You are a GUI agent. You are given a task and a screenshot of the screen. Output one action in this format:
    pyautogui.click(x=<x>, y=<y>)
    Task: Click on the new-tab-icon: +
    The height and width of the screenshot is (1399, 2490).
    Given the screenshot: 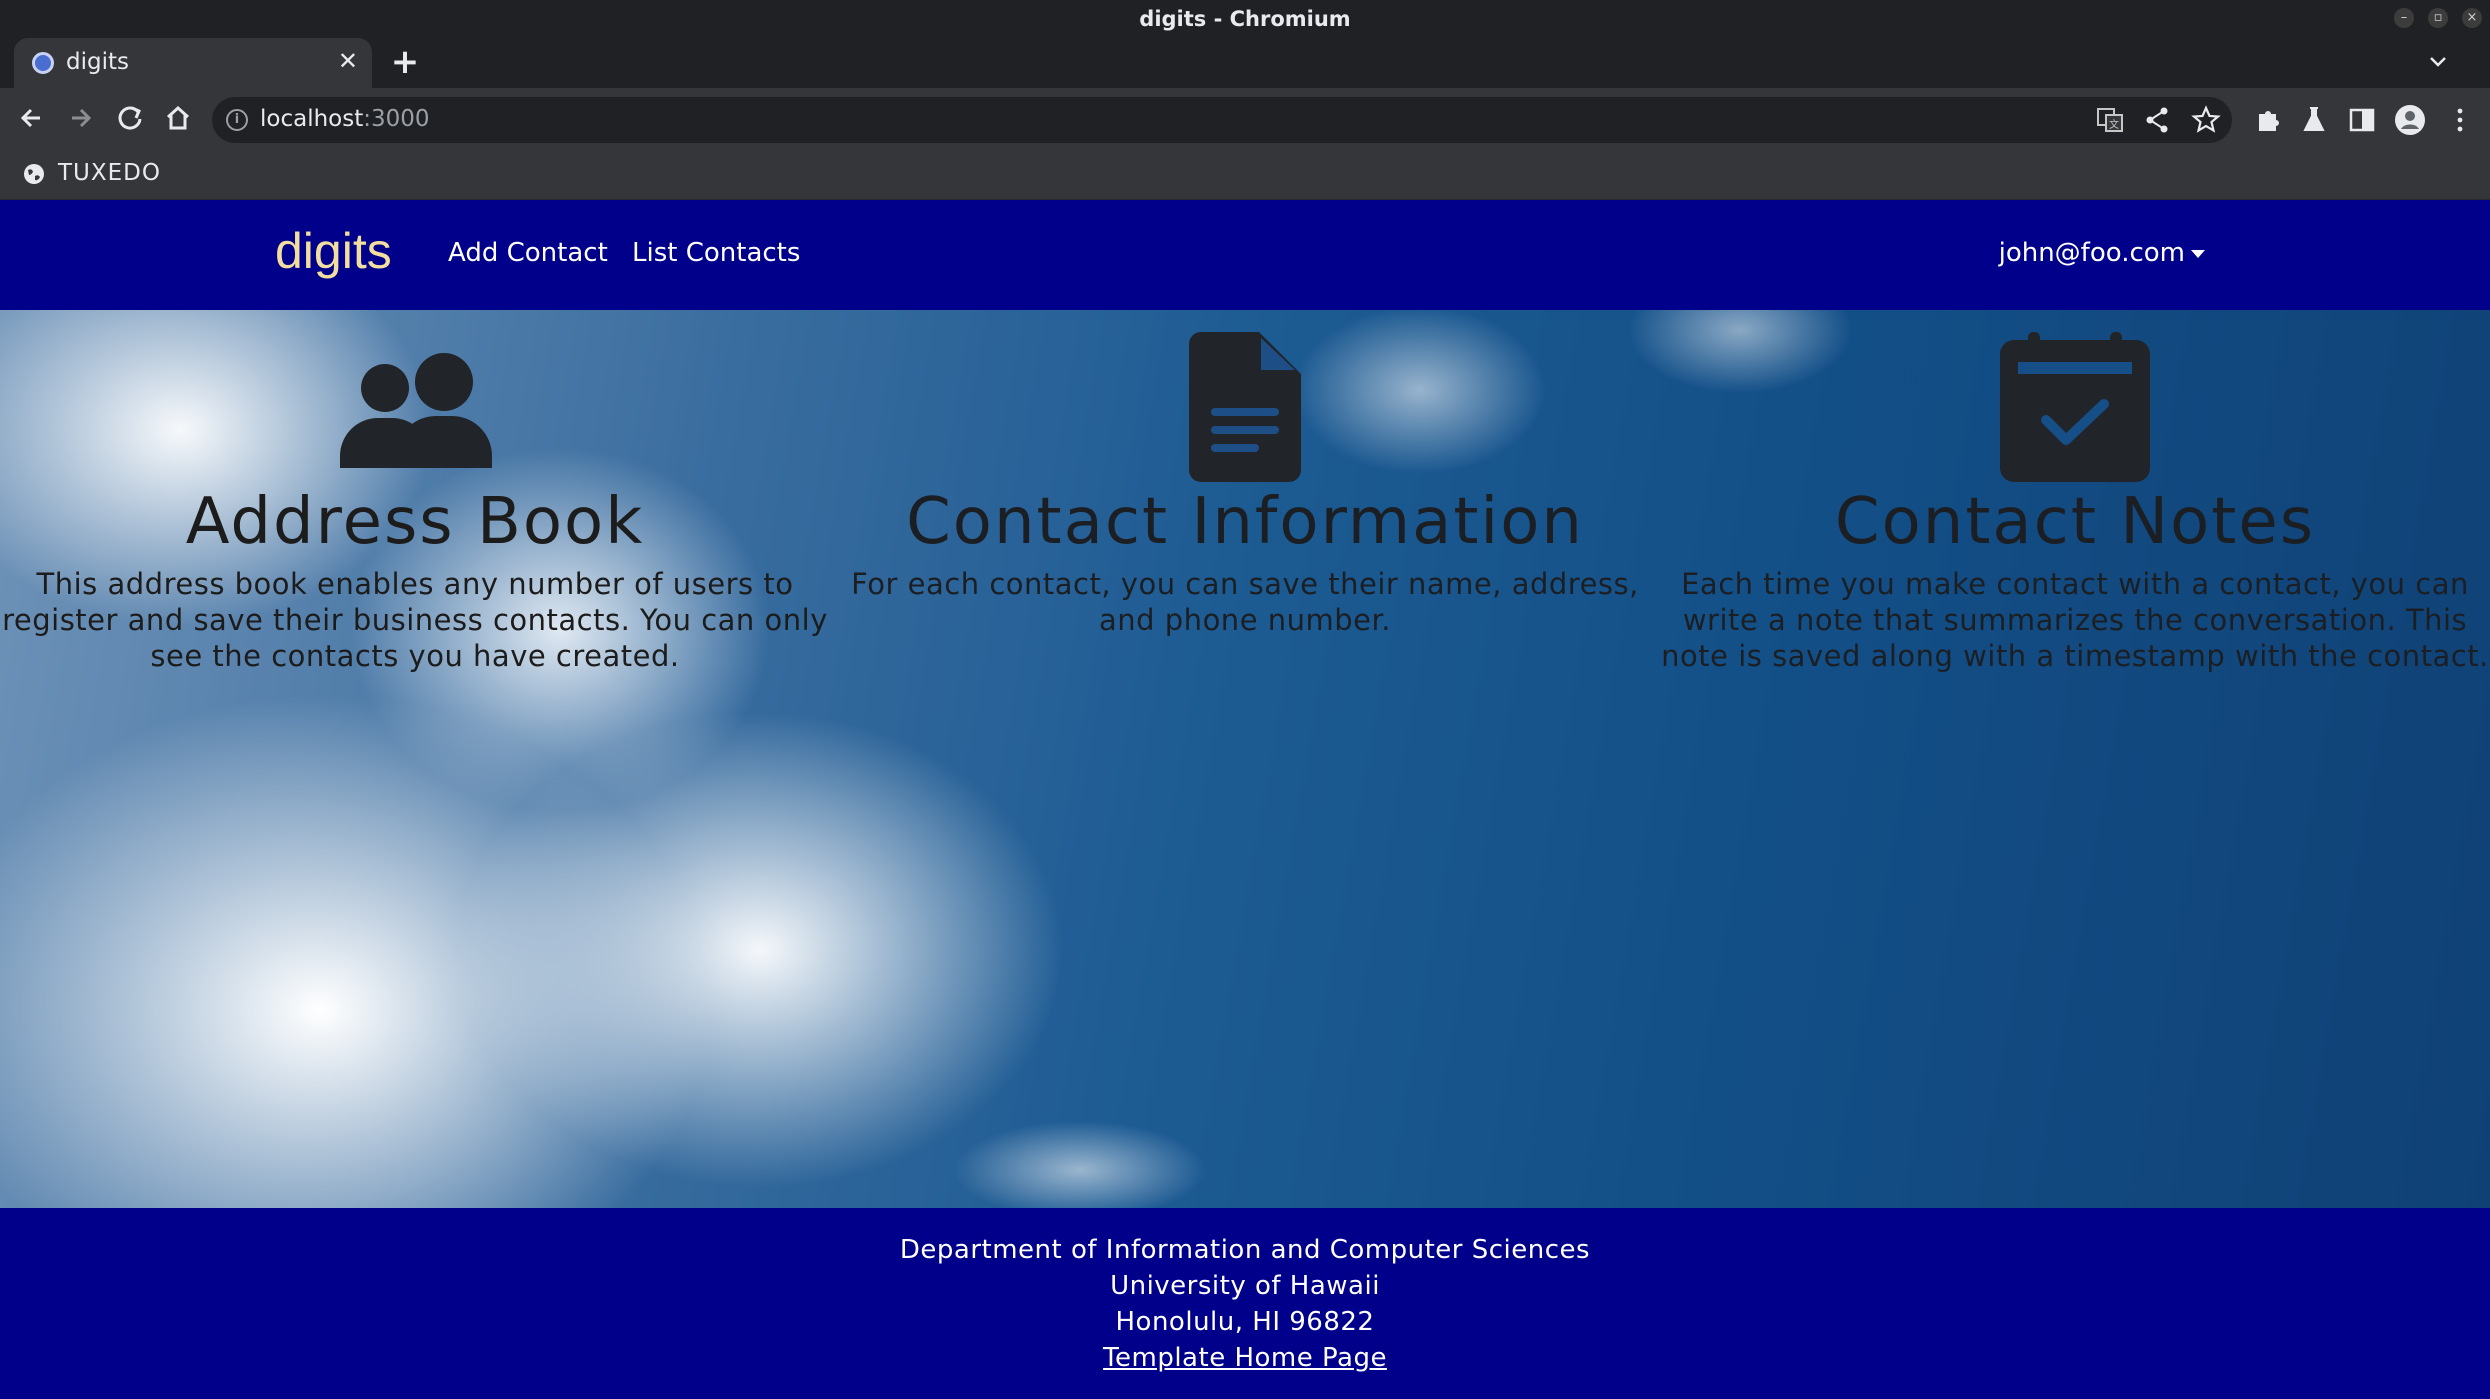 What is the action you would take?
    pyautogui.click(x=405, y=62)
    